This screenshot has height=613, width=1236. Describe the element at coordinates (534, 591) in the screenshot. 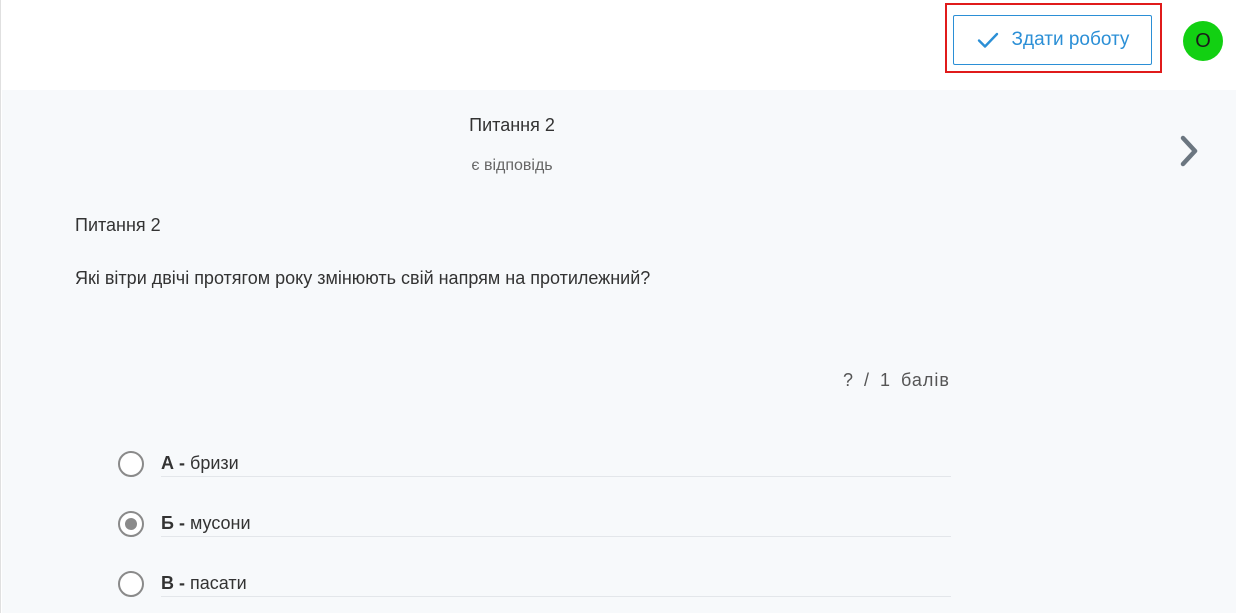

I see `answer-option-c: В - пасати` at that location.